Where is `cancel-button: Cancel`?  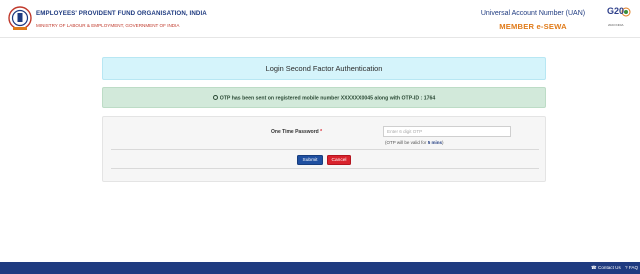
cancel-button: Cancel is located at coordinates (339, 160).